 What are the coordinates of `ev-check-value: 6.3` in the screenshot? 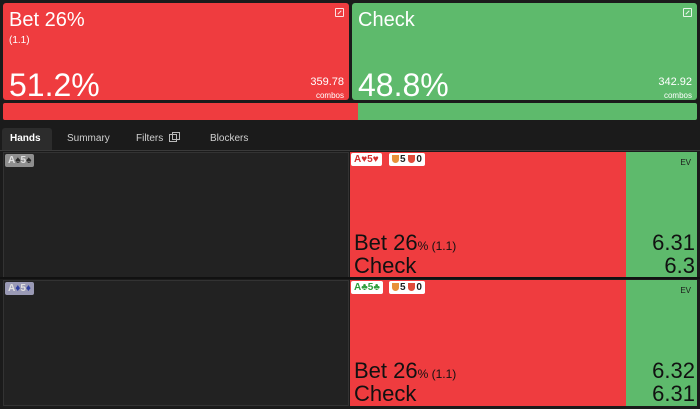 It's located at (679, 265).